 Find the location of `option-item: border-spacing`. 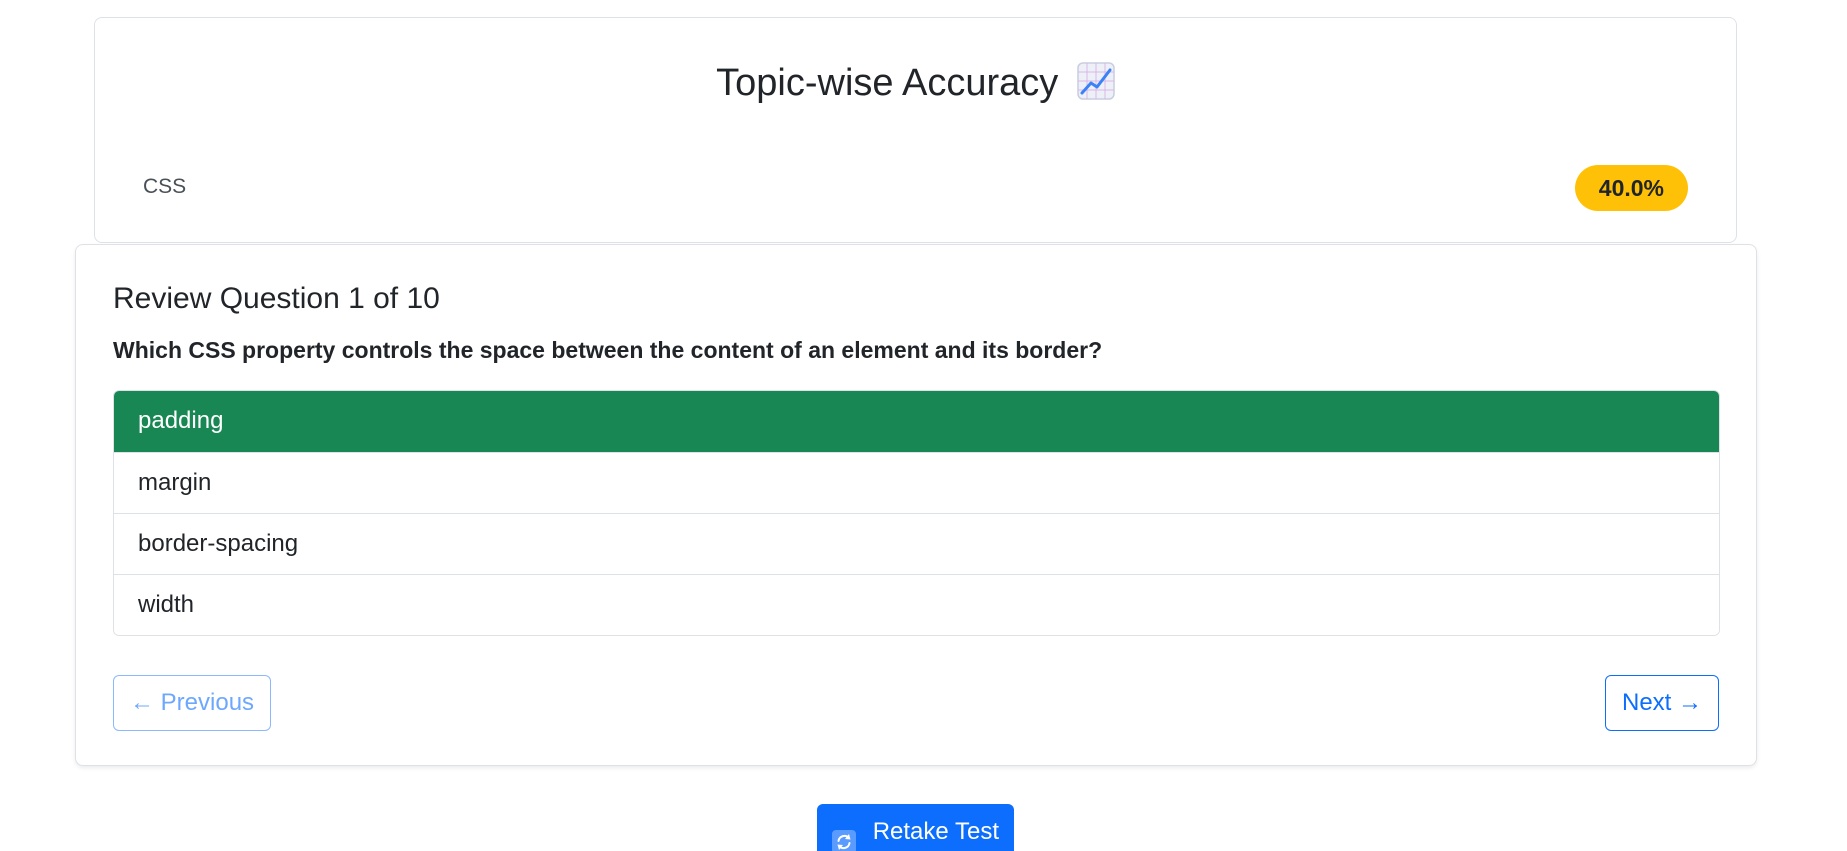

option-item: border-spacing is located at coordinates (916, 543).